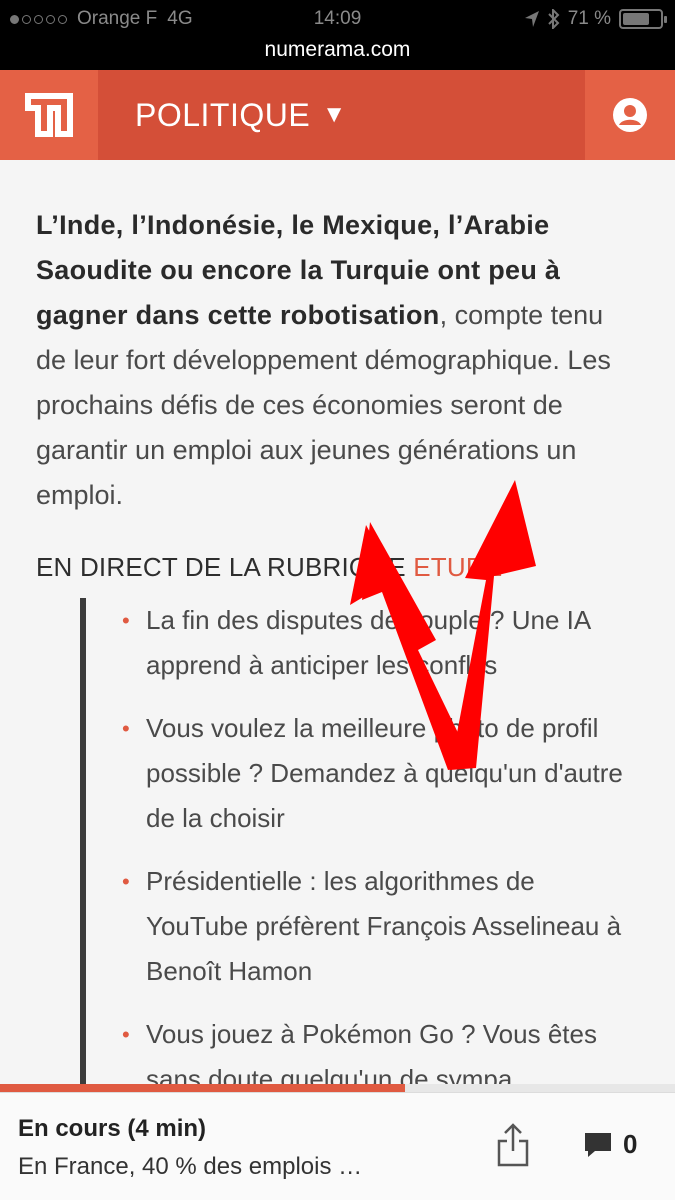 This screenshot has width=675, height=1200. What do you see at coordinates (337, 50) in the screenshot?
I see `address-bar: numerama.com` at bounding box center [337, 50].